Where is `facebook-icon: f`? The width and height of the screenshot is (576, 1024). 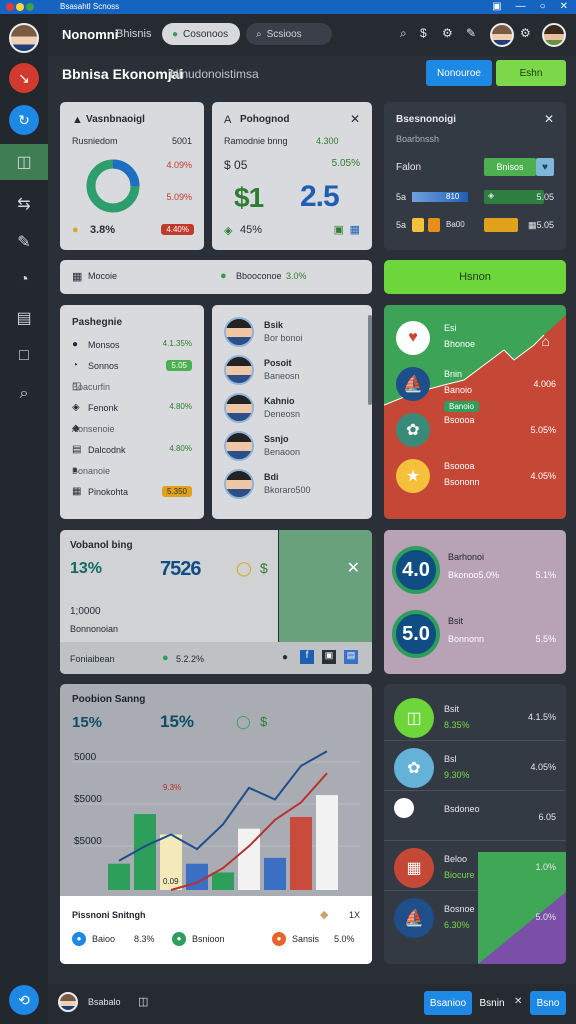
facebook-icon: f is located at coordinates (307, 657).